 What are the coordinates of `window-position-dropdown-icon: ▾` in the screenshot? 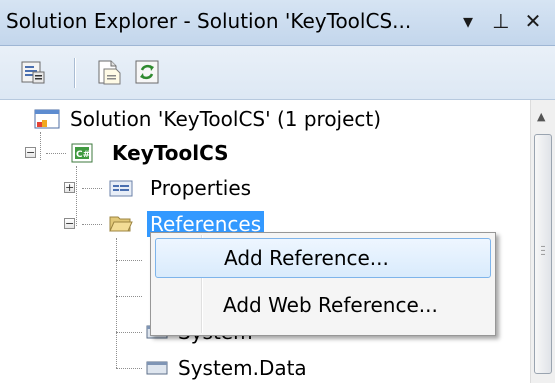 It's located at (468, 21).